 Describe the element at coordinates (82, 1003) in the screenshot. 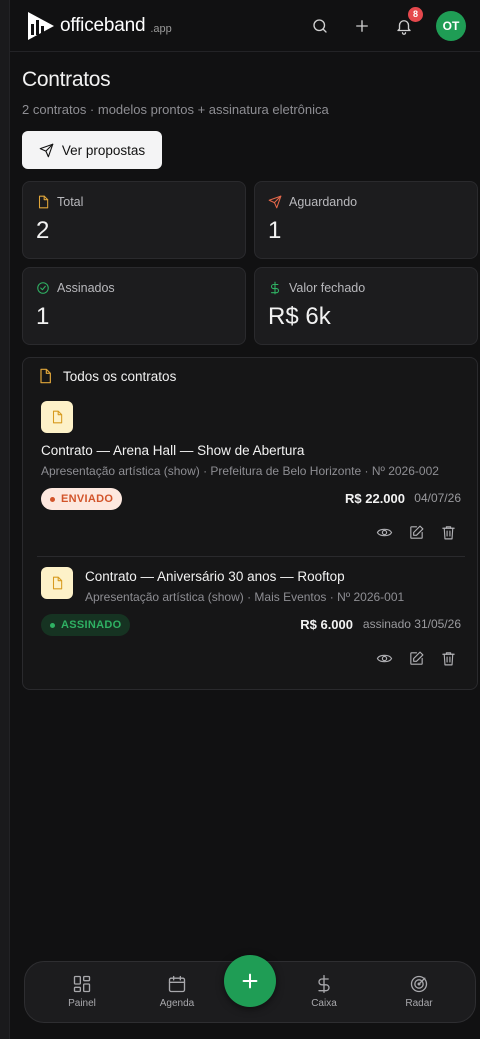

I see `nav-label: Painel` at that location.